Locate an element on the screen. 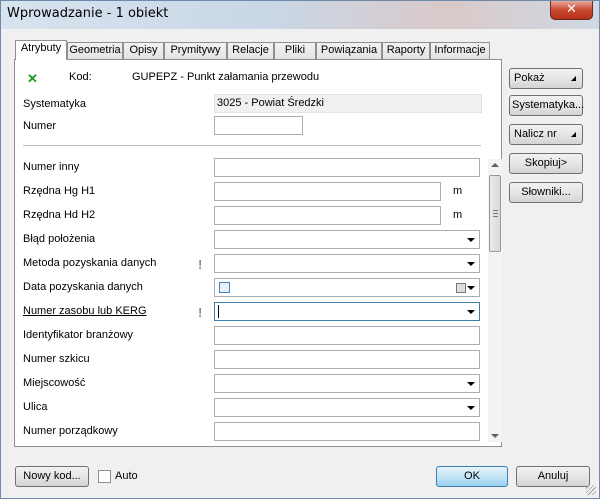 The width and height of the screenshot is (600, 499). identyfikator-field is located at coordinates (347, 335).